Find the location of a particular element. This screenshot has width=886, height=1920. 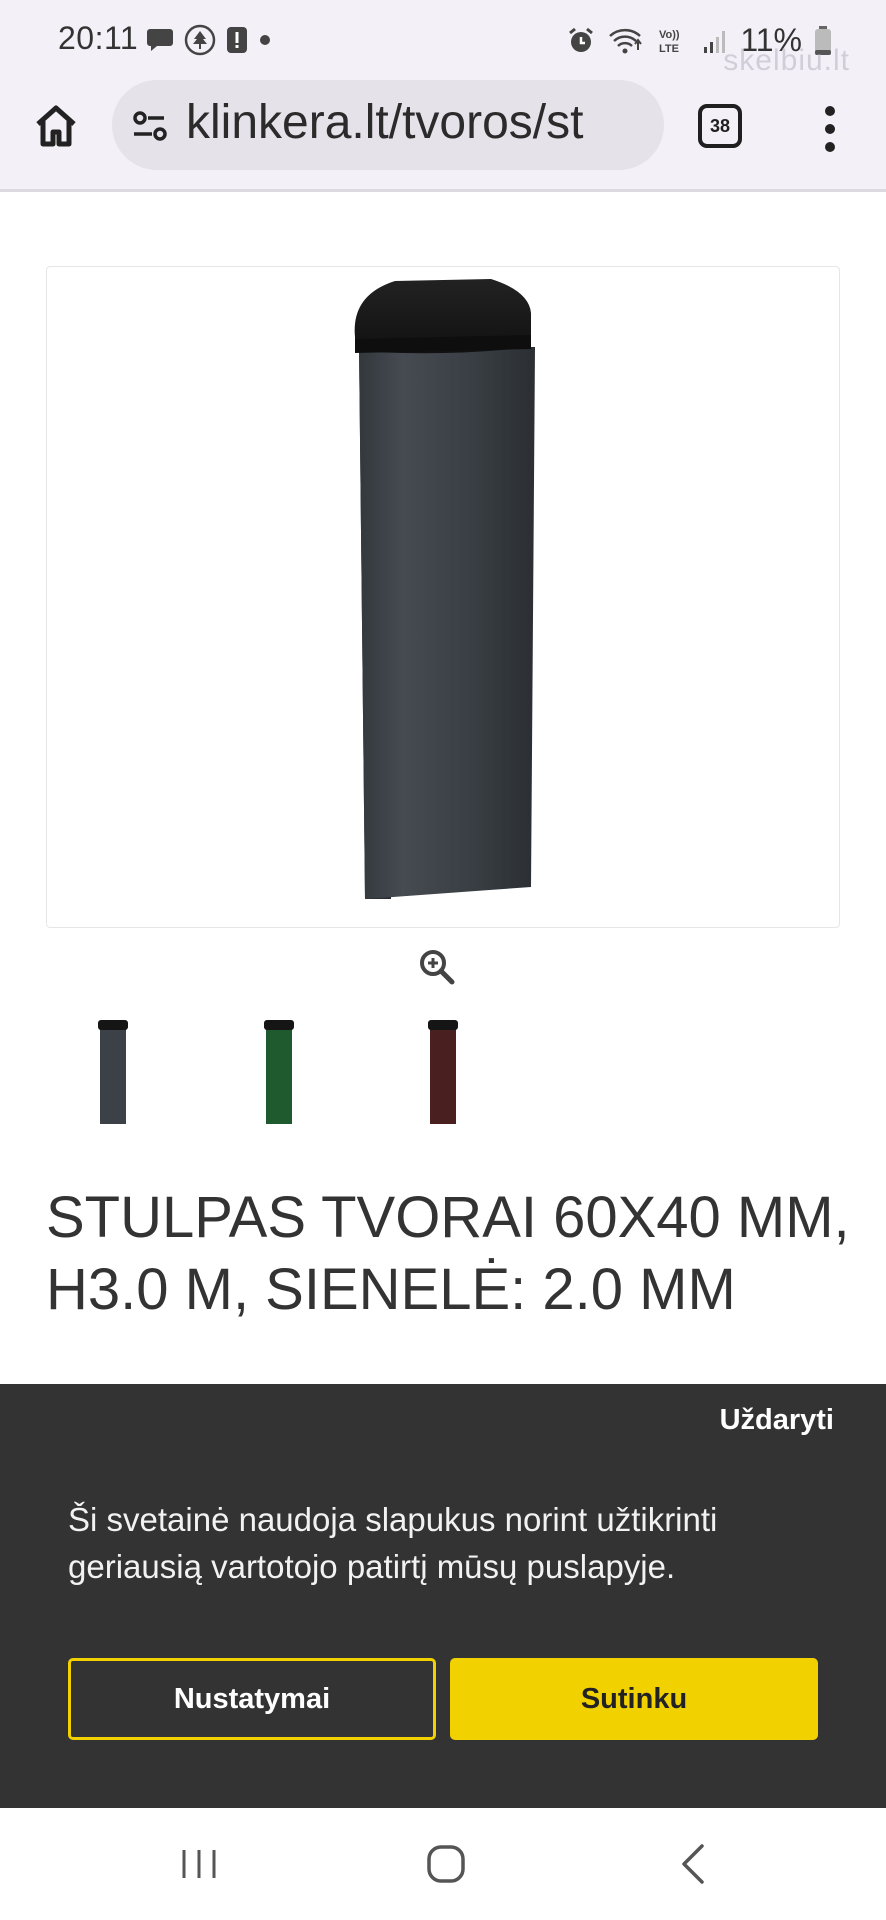

chat-icon is located at coordinates (160, 40).